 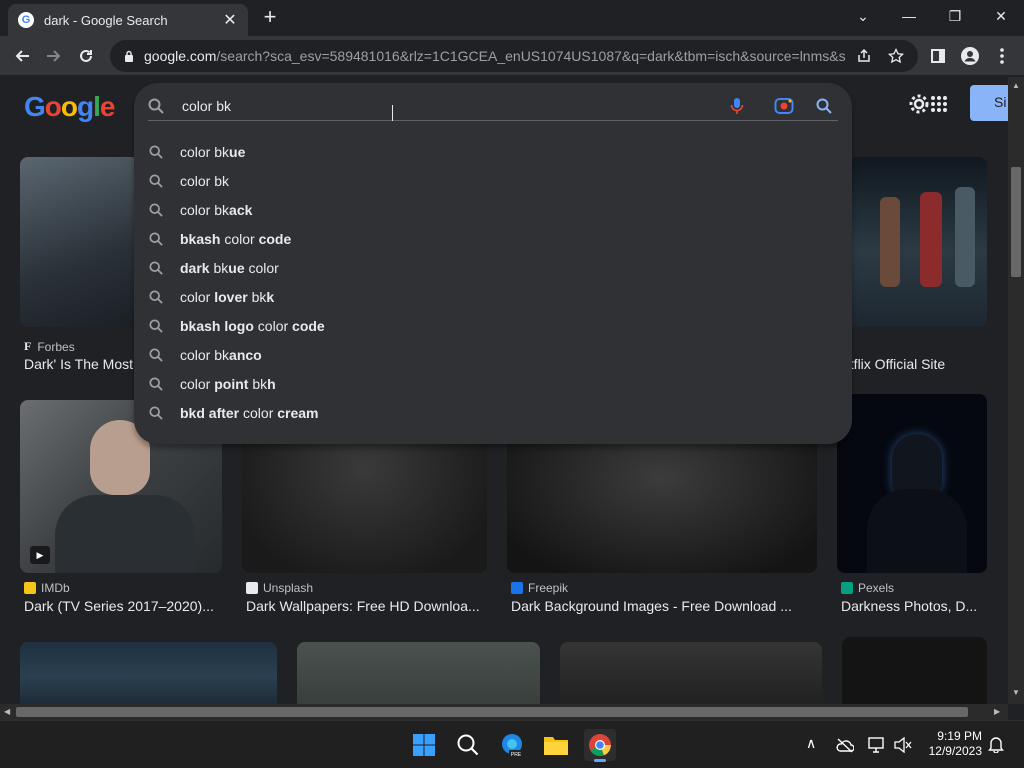 I want to click on restore-button: ❐, so click(x=955, y=16).